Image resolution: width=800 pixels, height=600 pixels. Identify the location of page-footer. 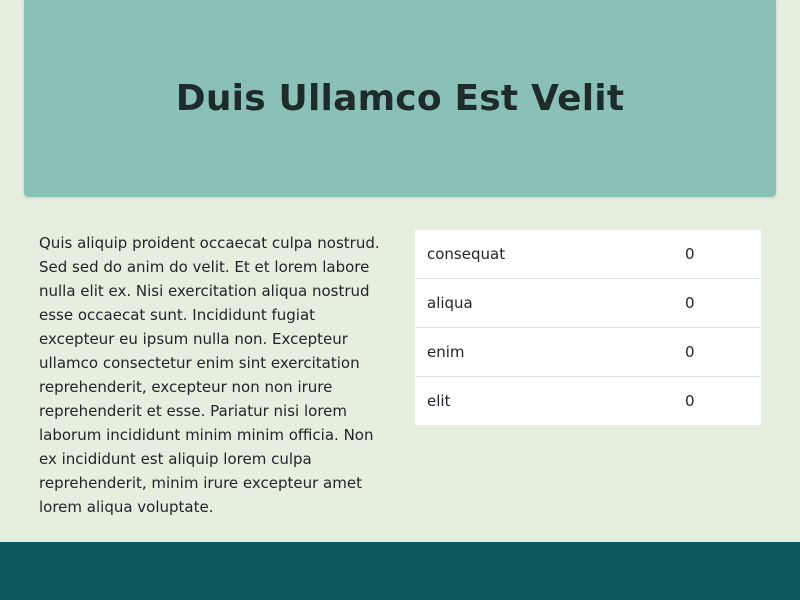
(400, 571).